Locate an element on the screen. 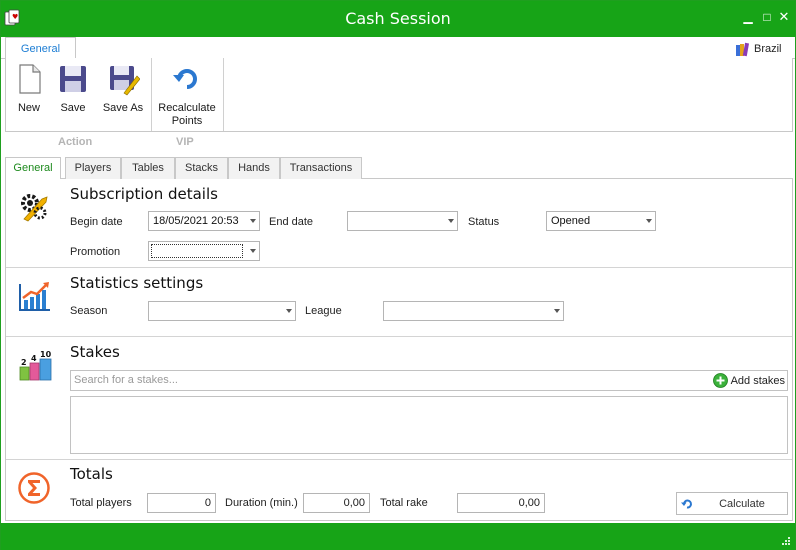 The width and height of the screenshot is (796, 550). total-players-field: 0 is located at coordinates (181, 503).